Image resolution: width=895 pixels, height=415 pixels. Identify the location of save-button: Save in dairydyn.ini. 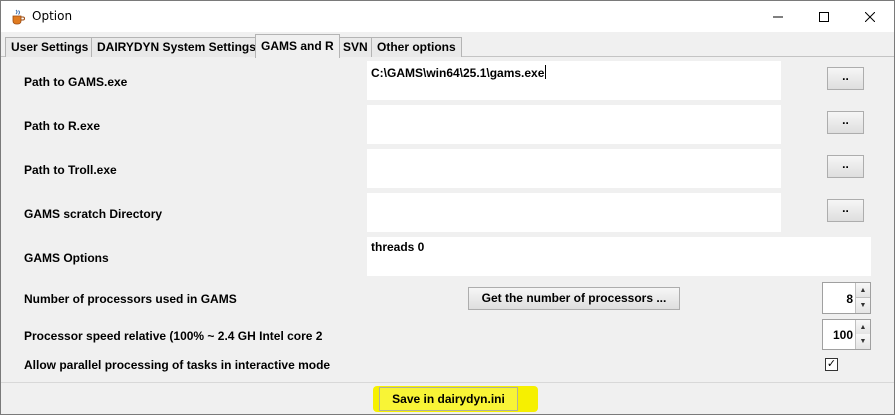
(448, 399).